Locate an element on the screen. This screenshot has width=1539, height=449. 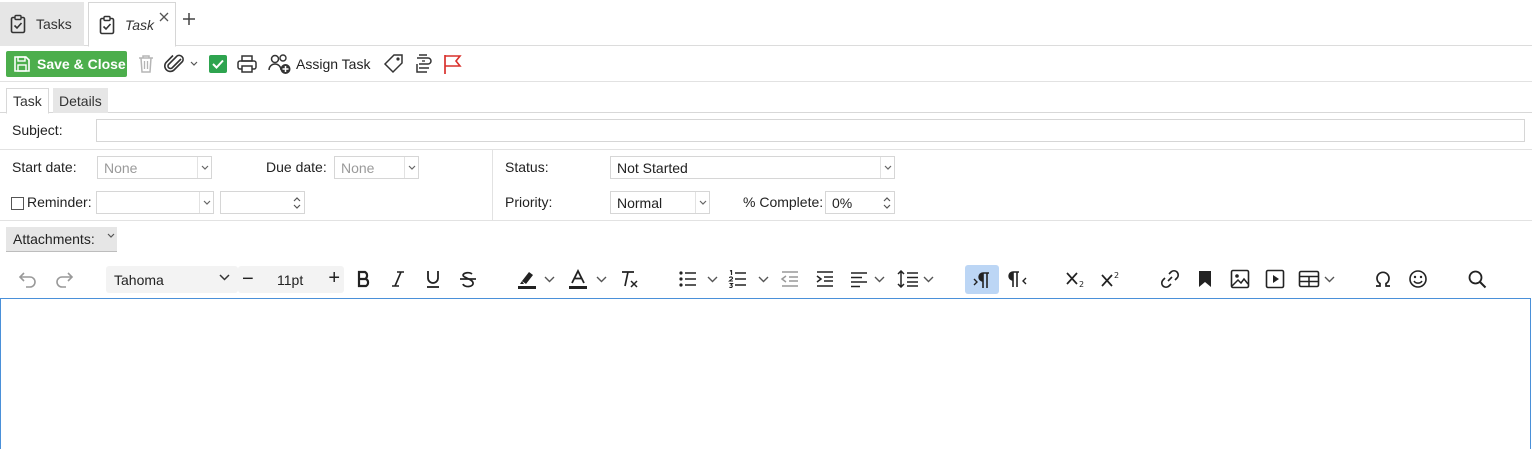
undo-icon is located at coordinates (28, 279).